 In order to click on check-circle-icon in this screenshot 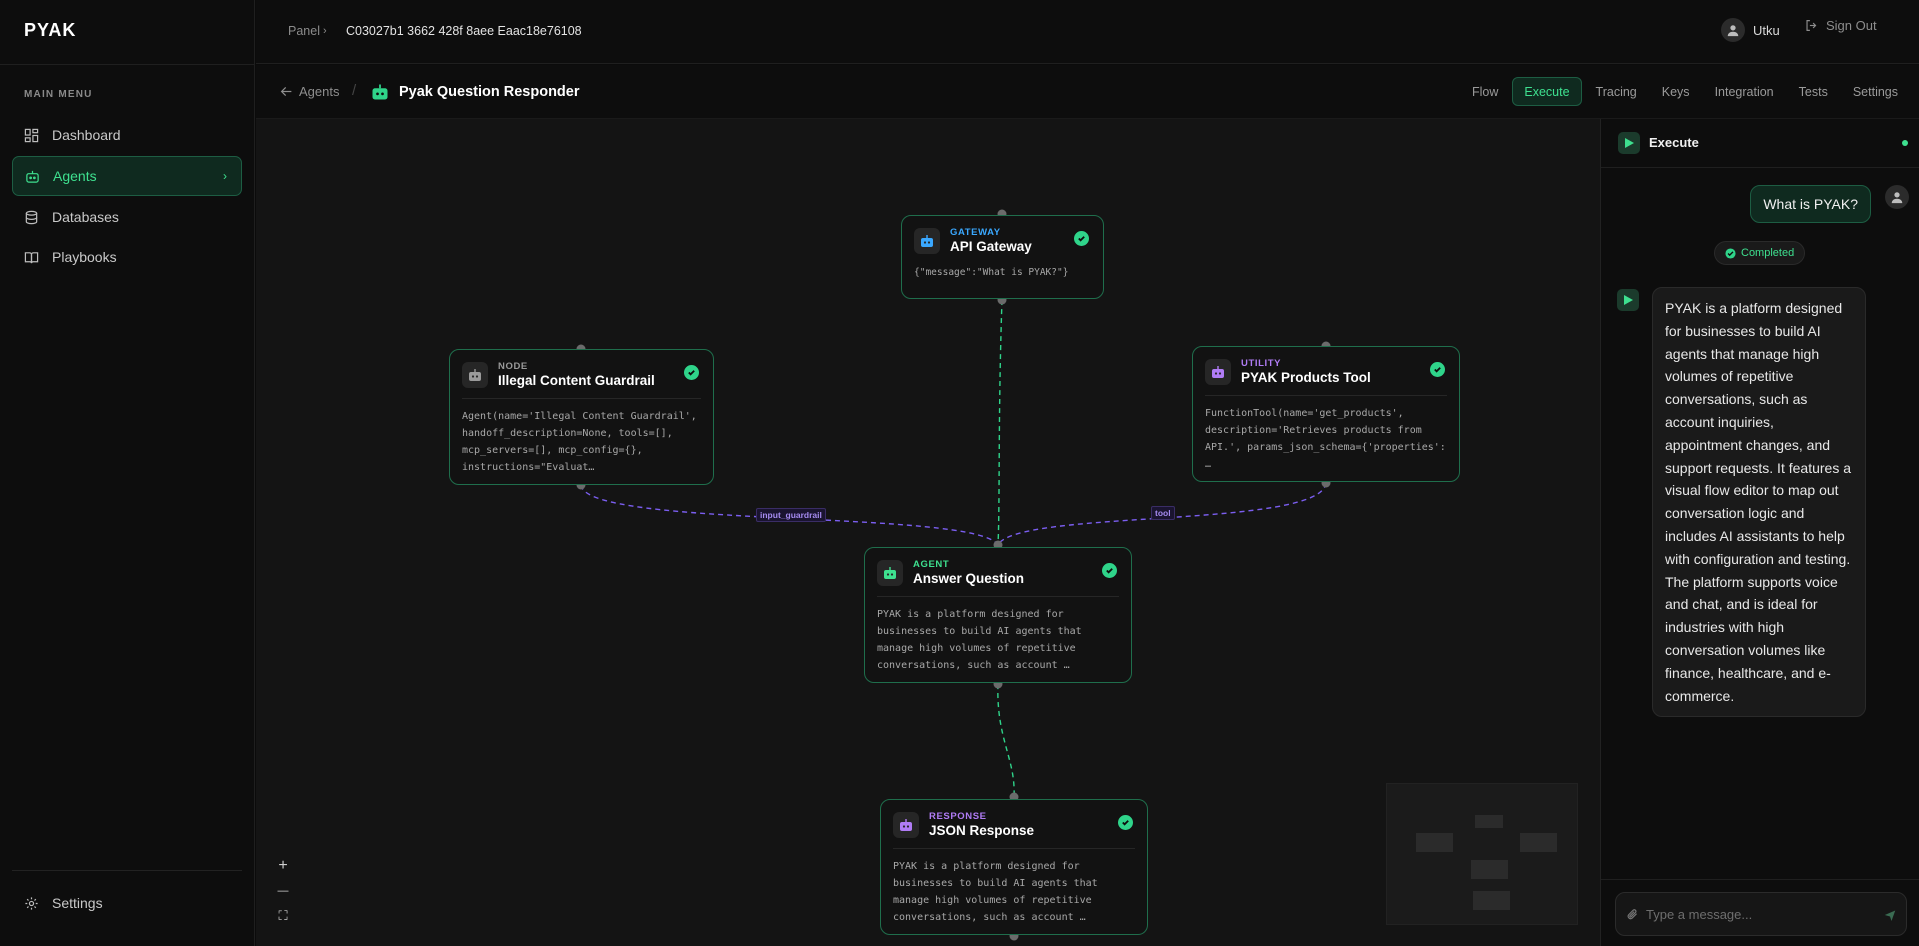, I will do `click(1730, 253)`.